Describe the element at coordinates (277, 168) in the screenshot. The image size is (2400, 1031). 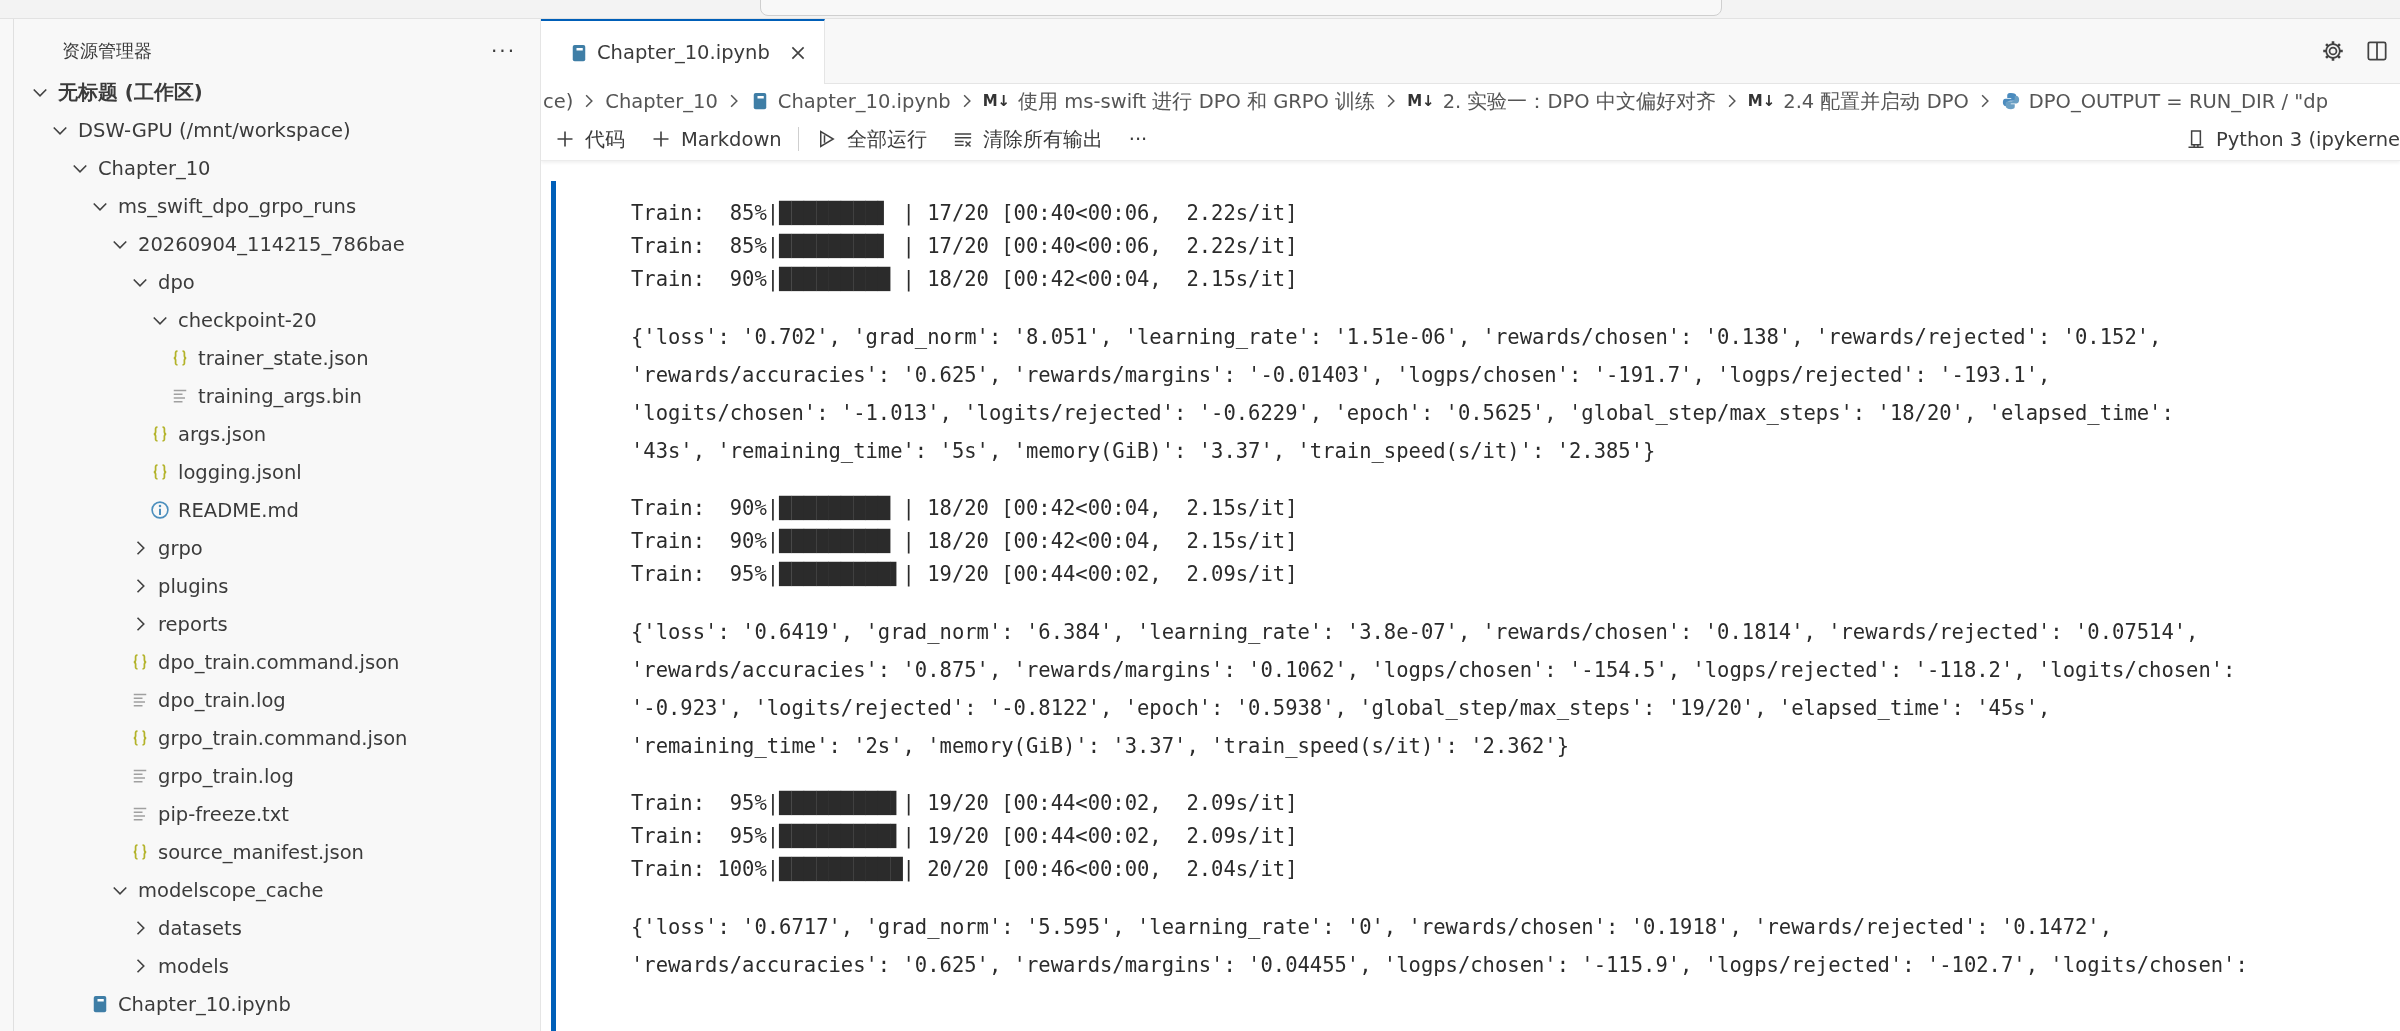
I see `tree-item: Chapter_10` at that location.